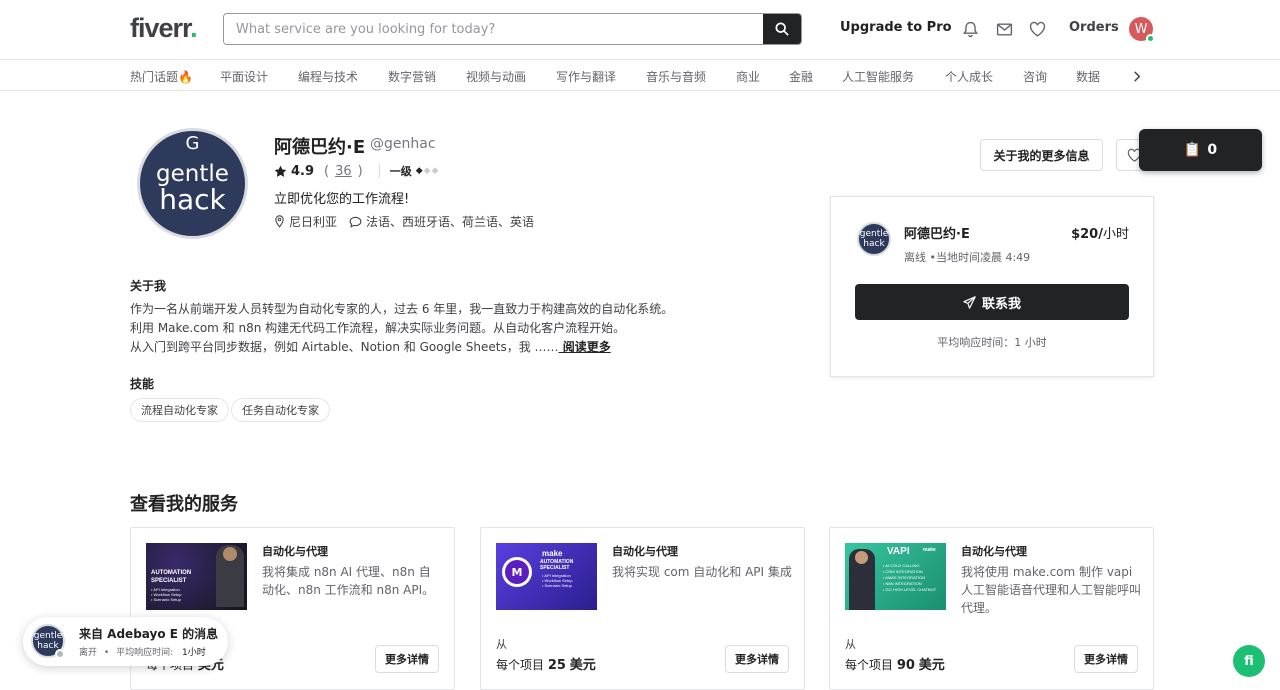 The width and height of the screenshot is (1280, 690). What do you see at coordinates (1051, 590) in the screenshot?
I see `gig-title: 我将使用 make.com 制作 vapi 人工智能语音代理和人工智能呼叫代理。` at bounding box center [1051, 590].